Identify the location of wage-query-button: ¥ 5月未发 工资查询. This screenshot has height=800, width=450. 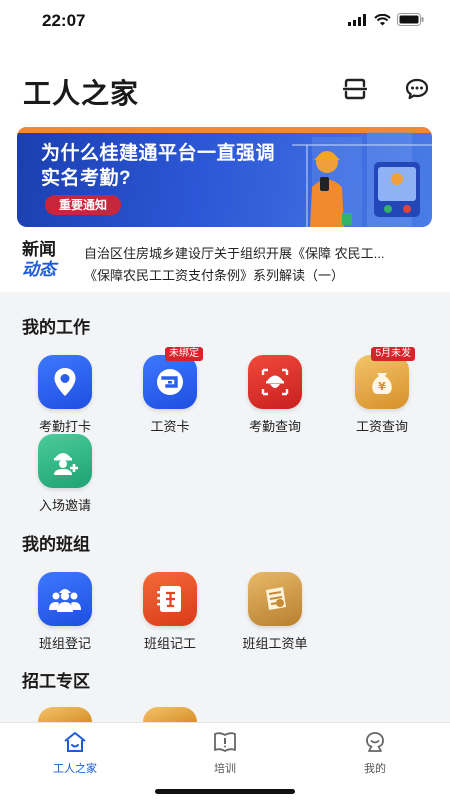
(382, 391).